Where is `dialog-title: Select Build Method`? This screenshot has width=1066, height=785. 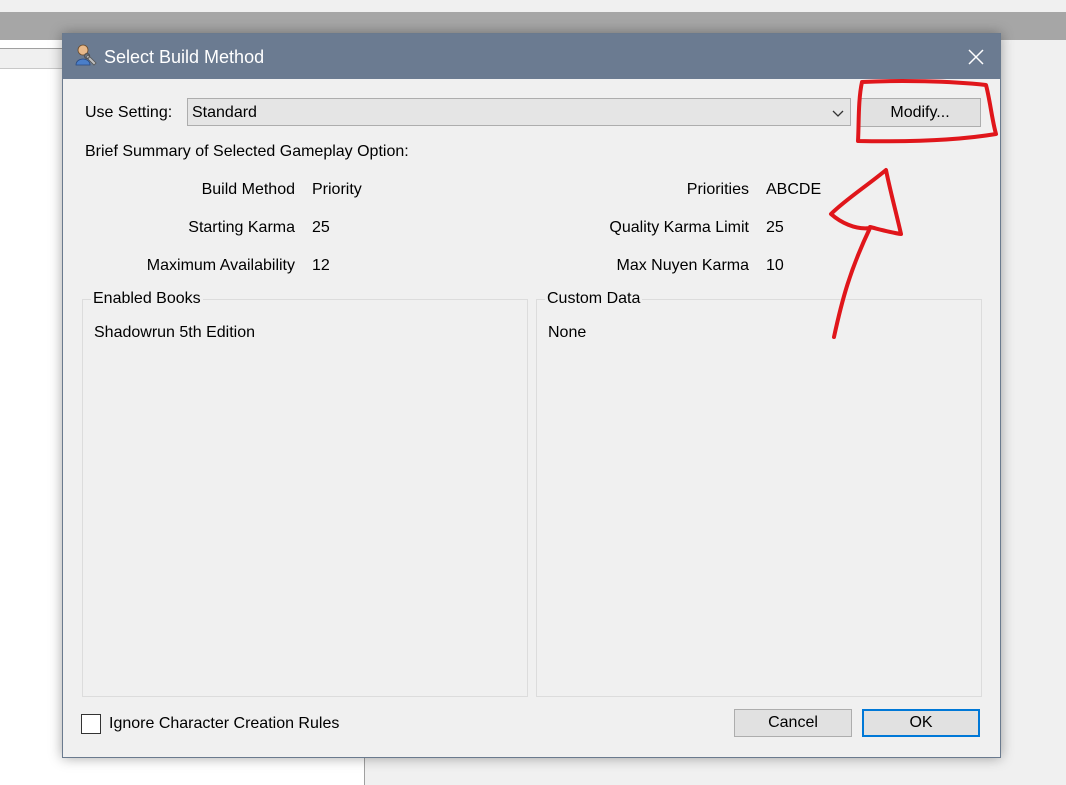
dialog-title: Select Build Method is located at coordinates (184, 57).